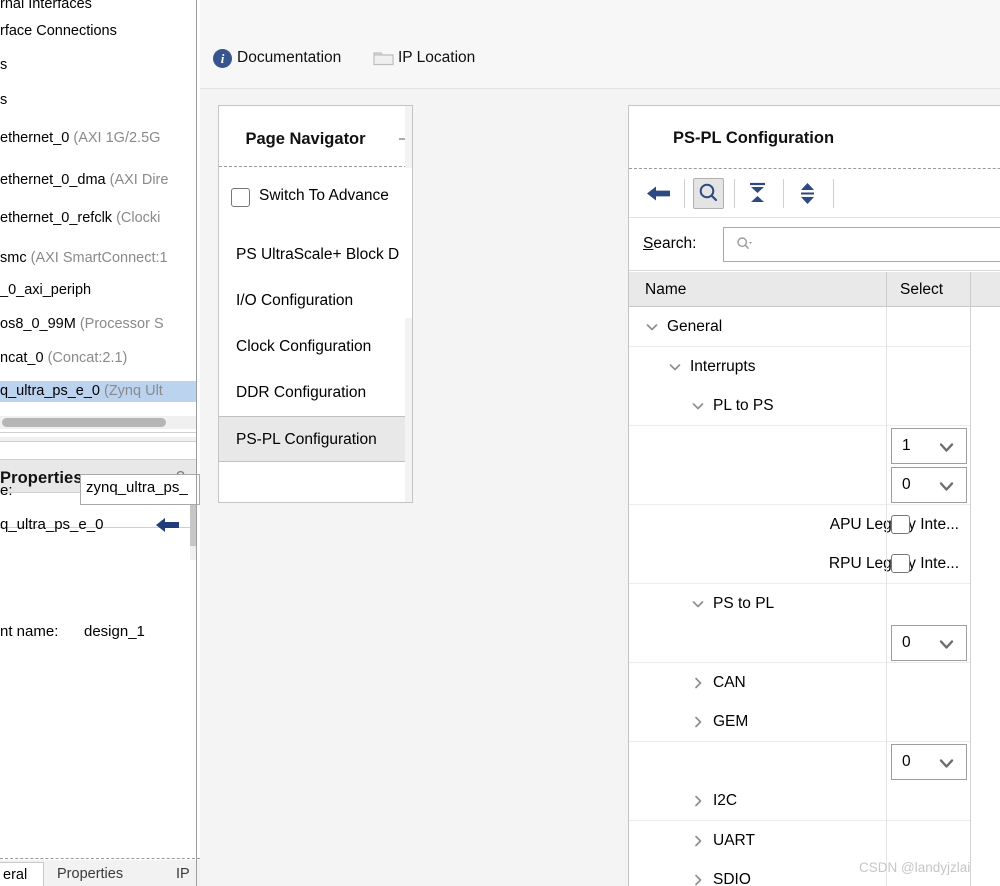  I want to click on block-design-tree-item: ncat_0 (Concat:2.1), so click(98, 358).